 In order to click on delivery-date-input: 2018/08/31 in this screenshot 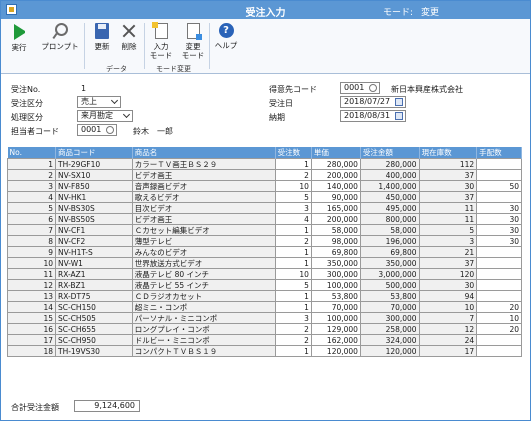, I will do `click(373, 116)`.